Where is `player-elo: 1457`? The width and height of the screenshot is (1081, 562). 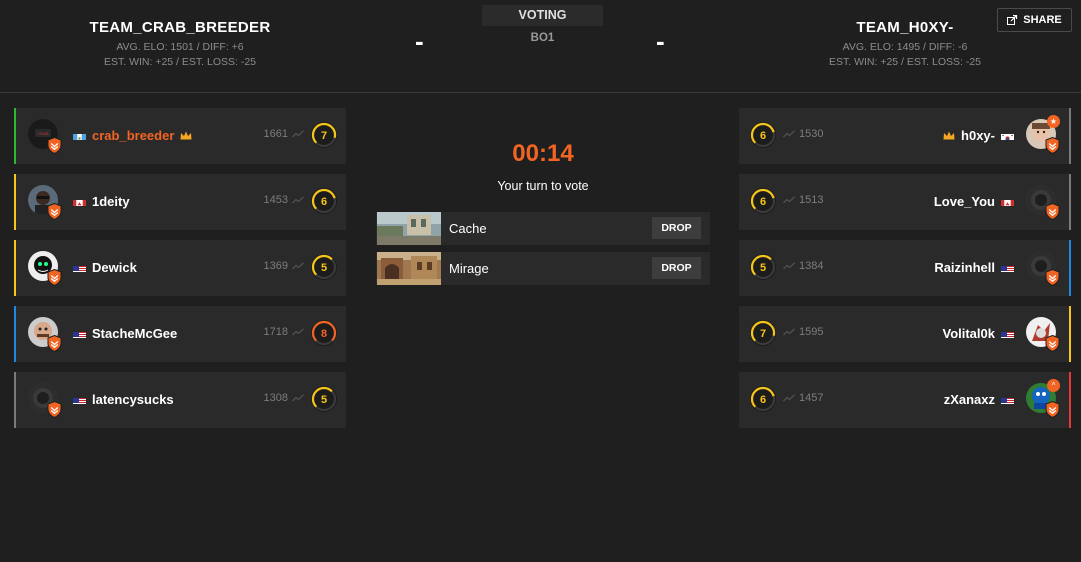 player-elo: 1457 is located at coordinates (811, 398).